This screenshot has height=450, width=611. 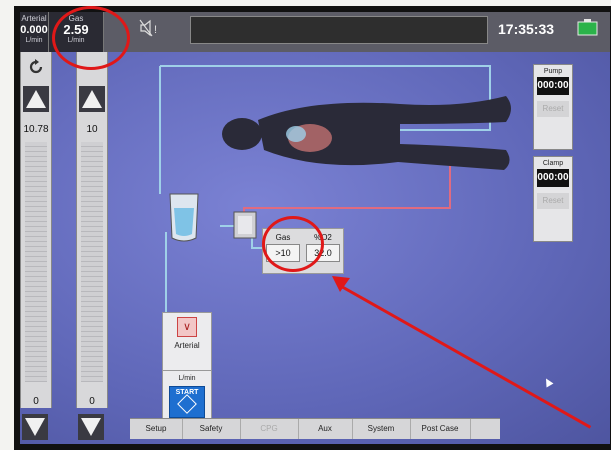 I want to click on start-diamond-icon, so click(x=187, y=404).